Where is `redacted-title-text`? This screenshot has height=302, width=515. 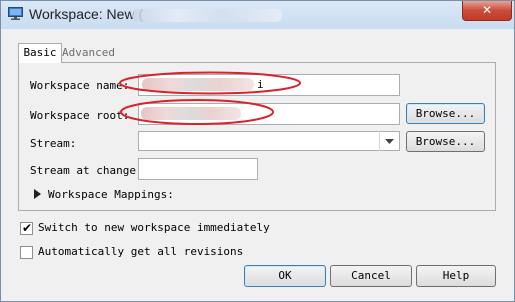 redacted-title-text is located at coordinates (207, 15).